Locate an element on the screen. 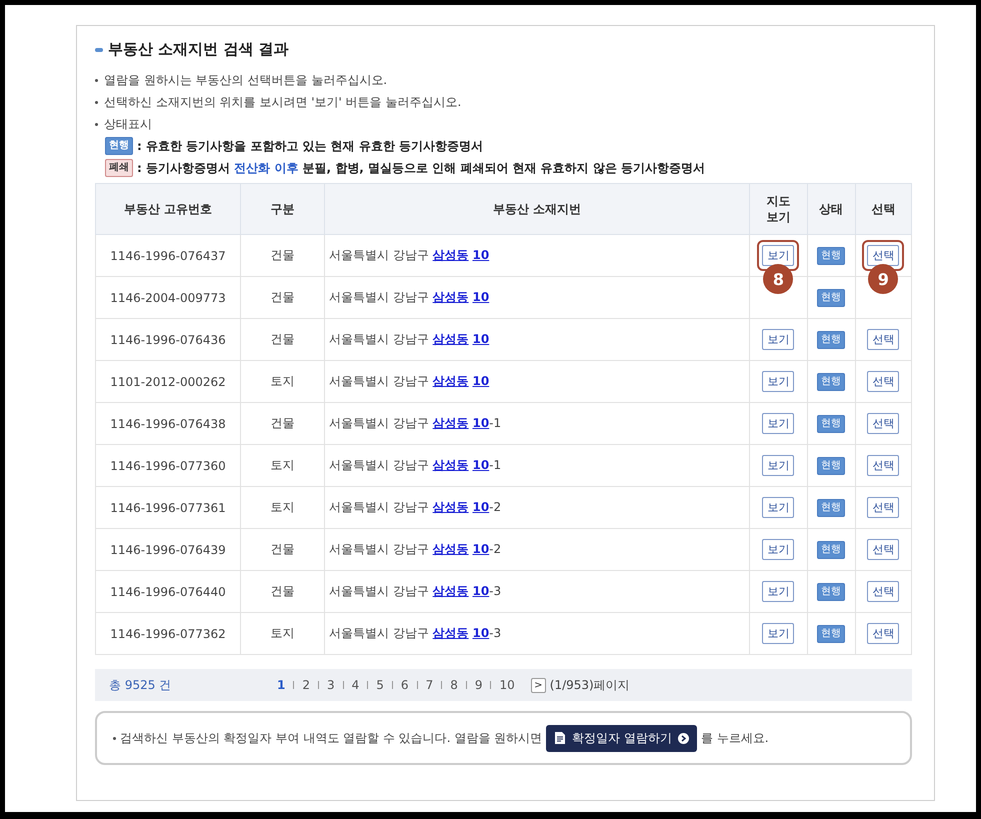 The image size is (981, 819). page-link: 1 is located at coordinates (281, 685).